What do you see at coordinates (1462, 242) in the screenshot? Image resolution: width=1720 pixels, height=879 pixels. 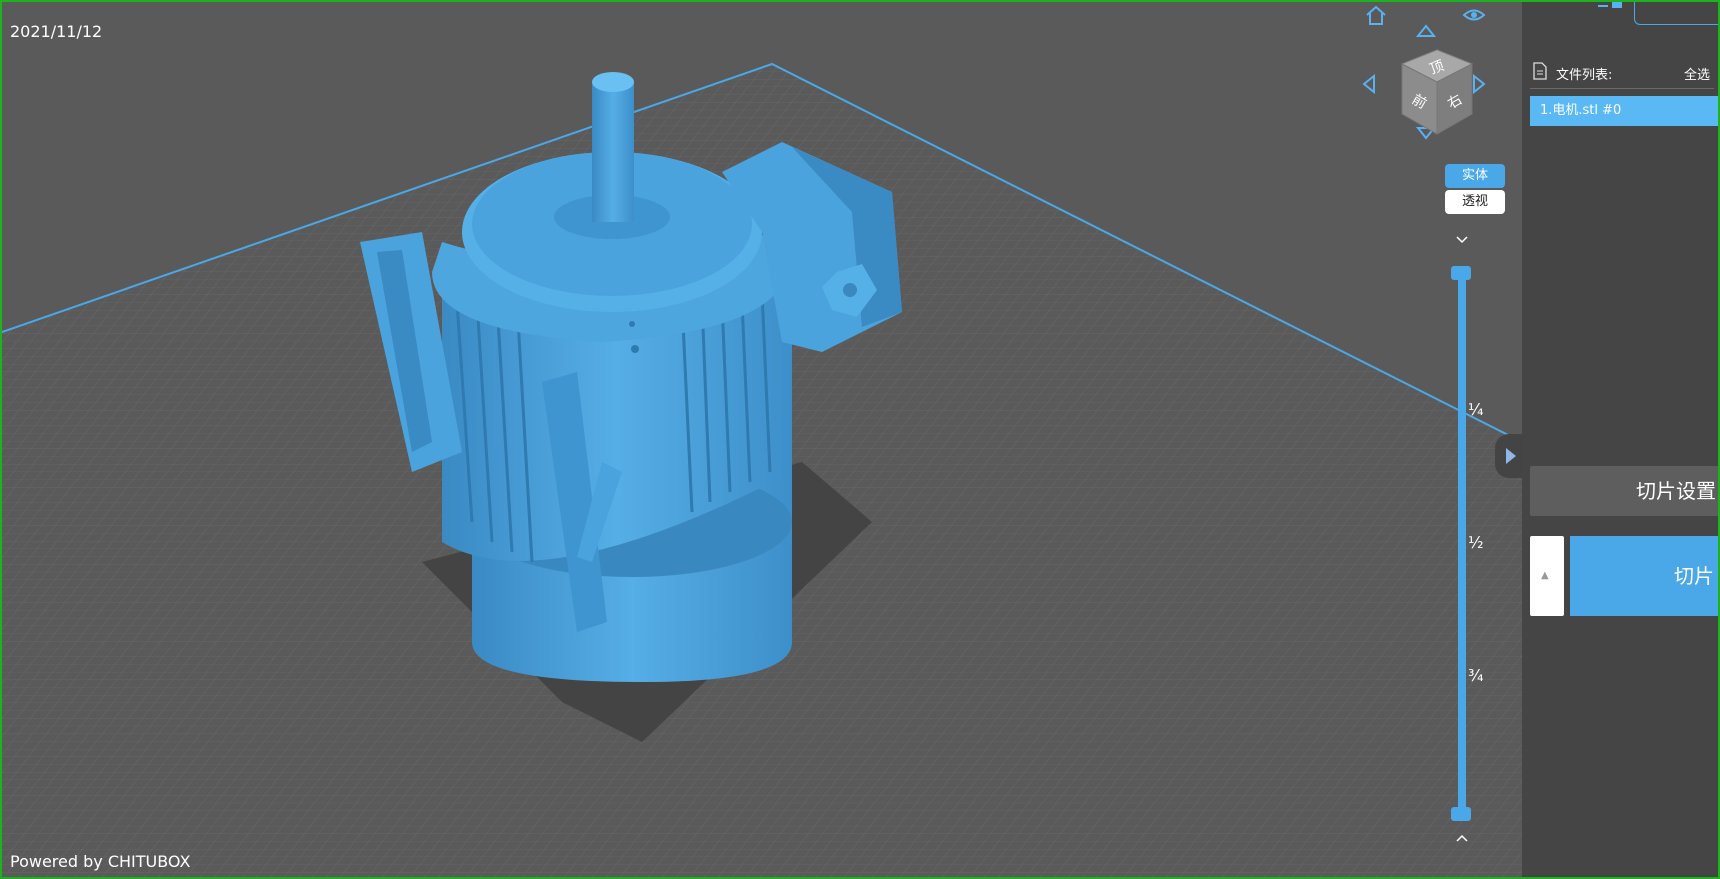 I see `chevron-down-icon` at bounding box center [1462, 242].